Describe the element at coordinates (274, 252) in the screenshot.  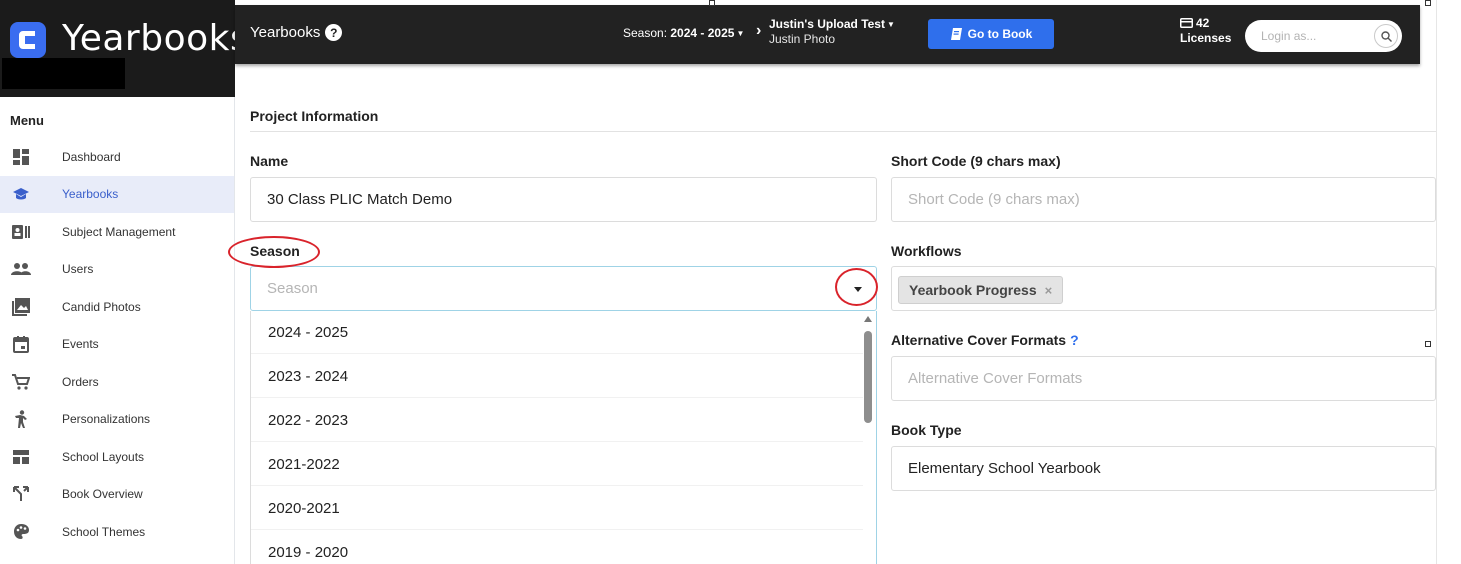
I see `annotation-ellipse-season-label` at that location.